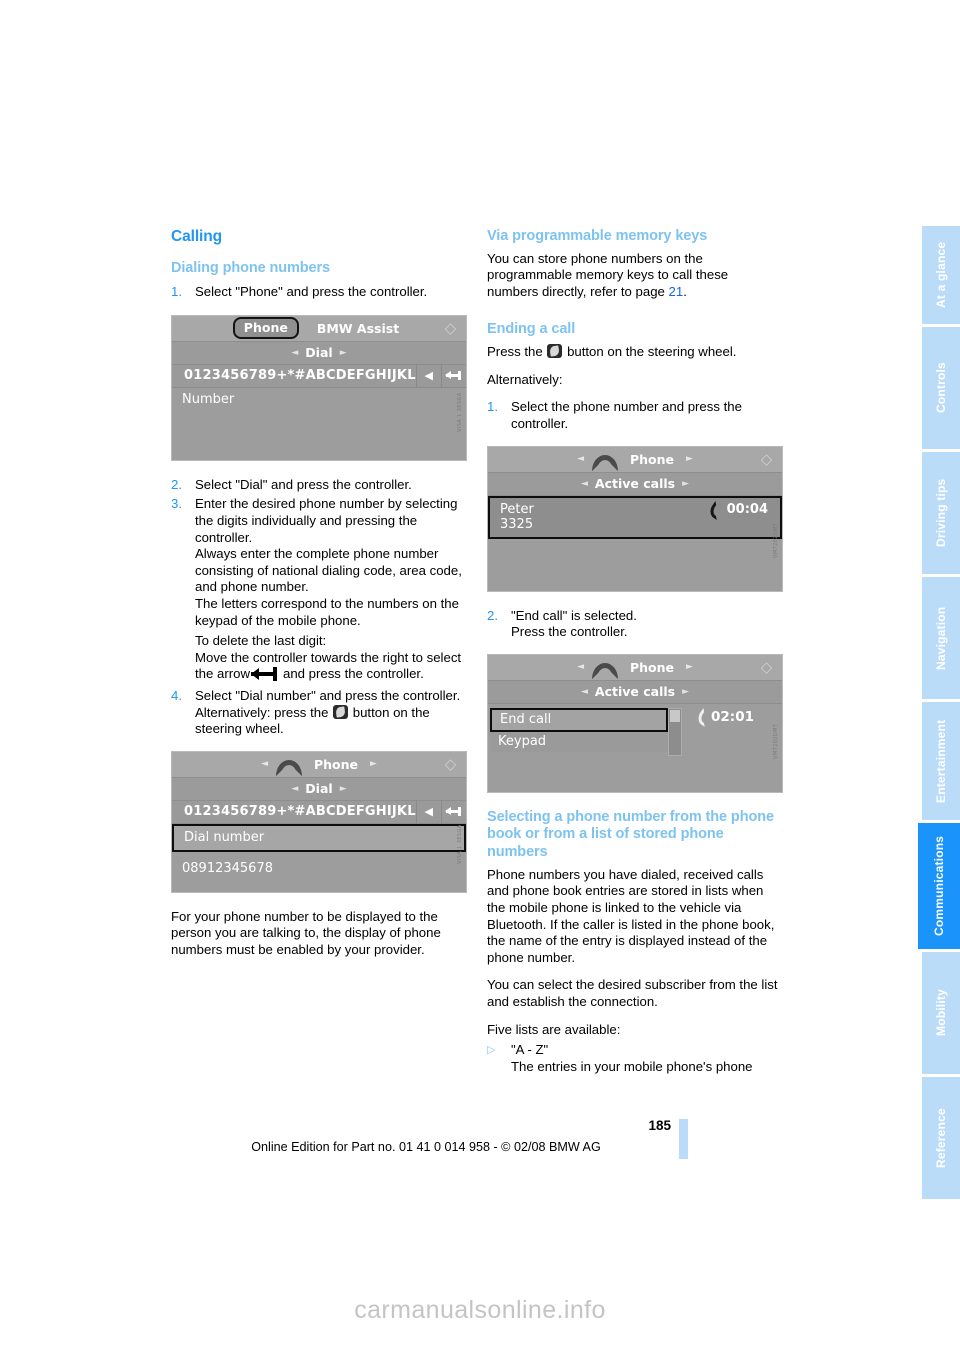  I want to click on list-text: Select "Phone" and press the controller., so click(311, 292).